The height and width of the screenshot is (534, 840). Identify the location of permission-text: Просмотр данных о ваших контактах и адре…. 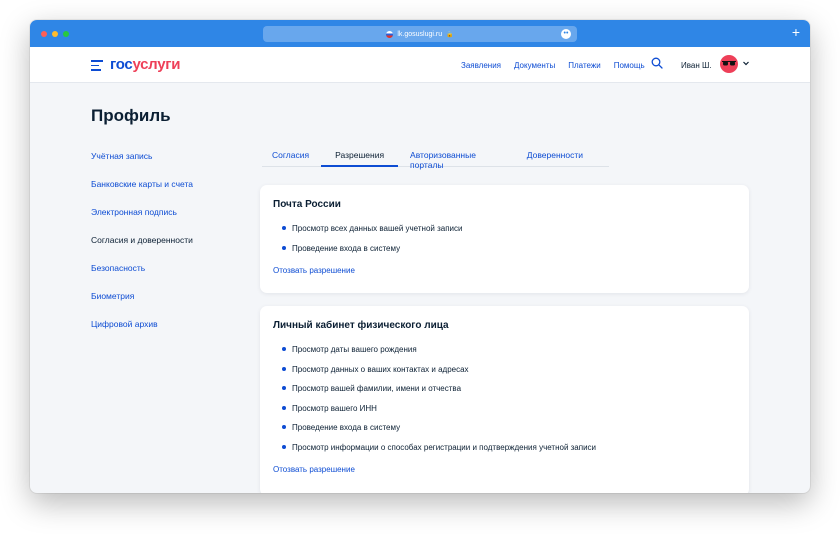
(380, 369).